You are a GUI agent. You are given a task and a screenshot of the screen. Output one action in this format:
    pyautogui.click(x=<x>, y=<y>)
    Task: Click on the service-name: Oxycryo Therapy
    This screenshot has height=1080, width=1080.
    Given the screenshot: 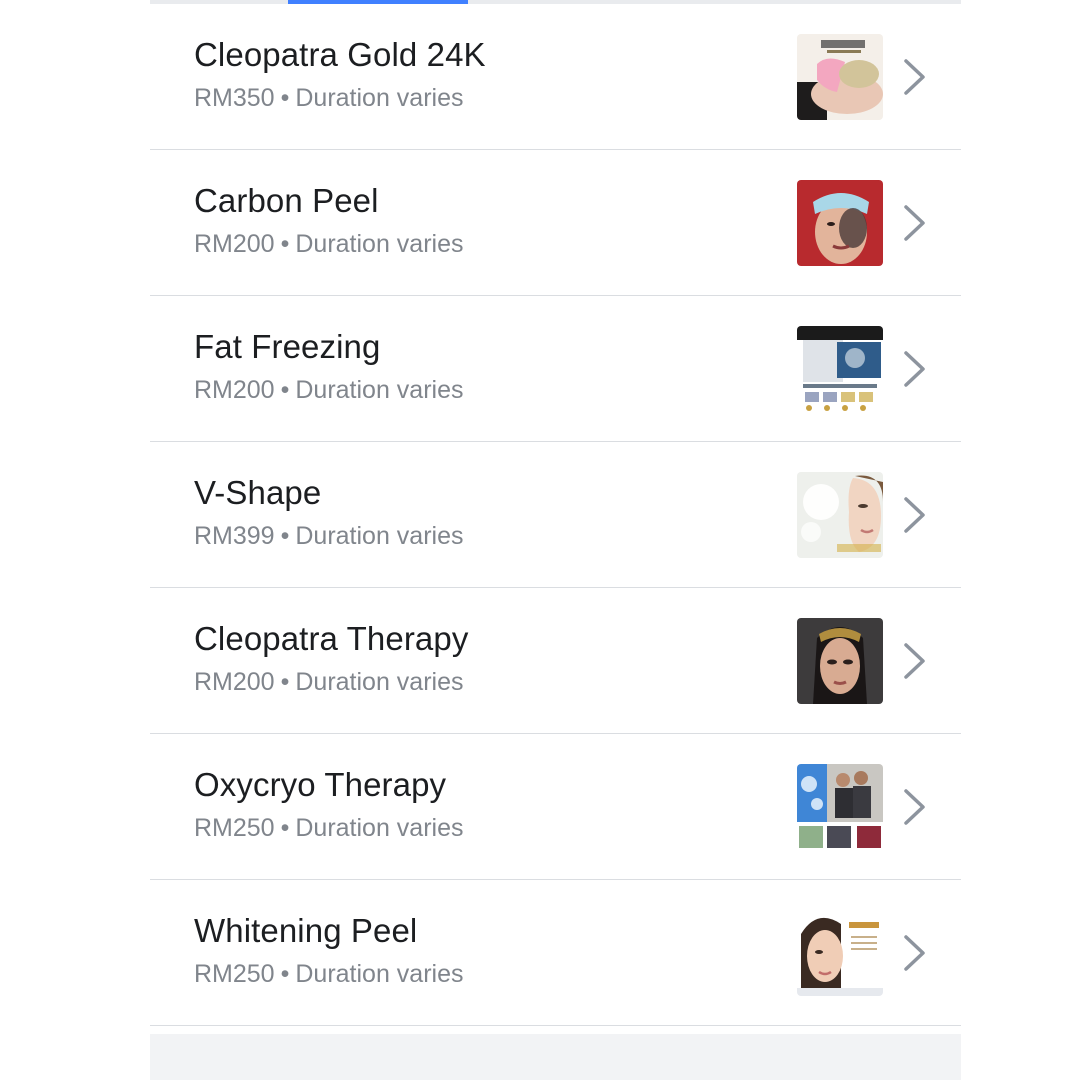 What is the action you would take?
    pyautogui.click(x=320, y=784)
    